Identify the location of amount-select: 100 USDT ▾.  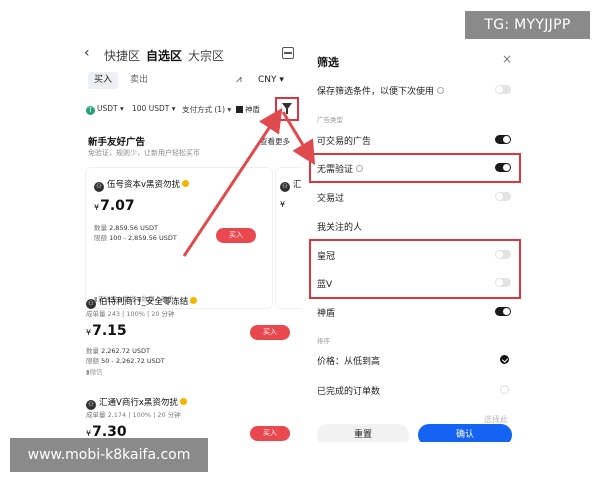
(153, 108).